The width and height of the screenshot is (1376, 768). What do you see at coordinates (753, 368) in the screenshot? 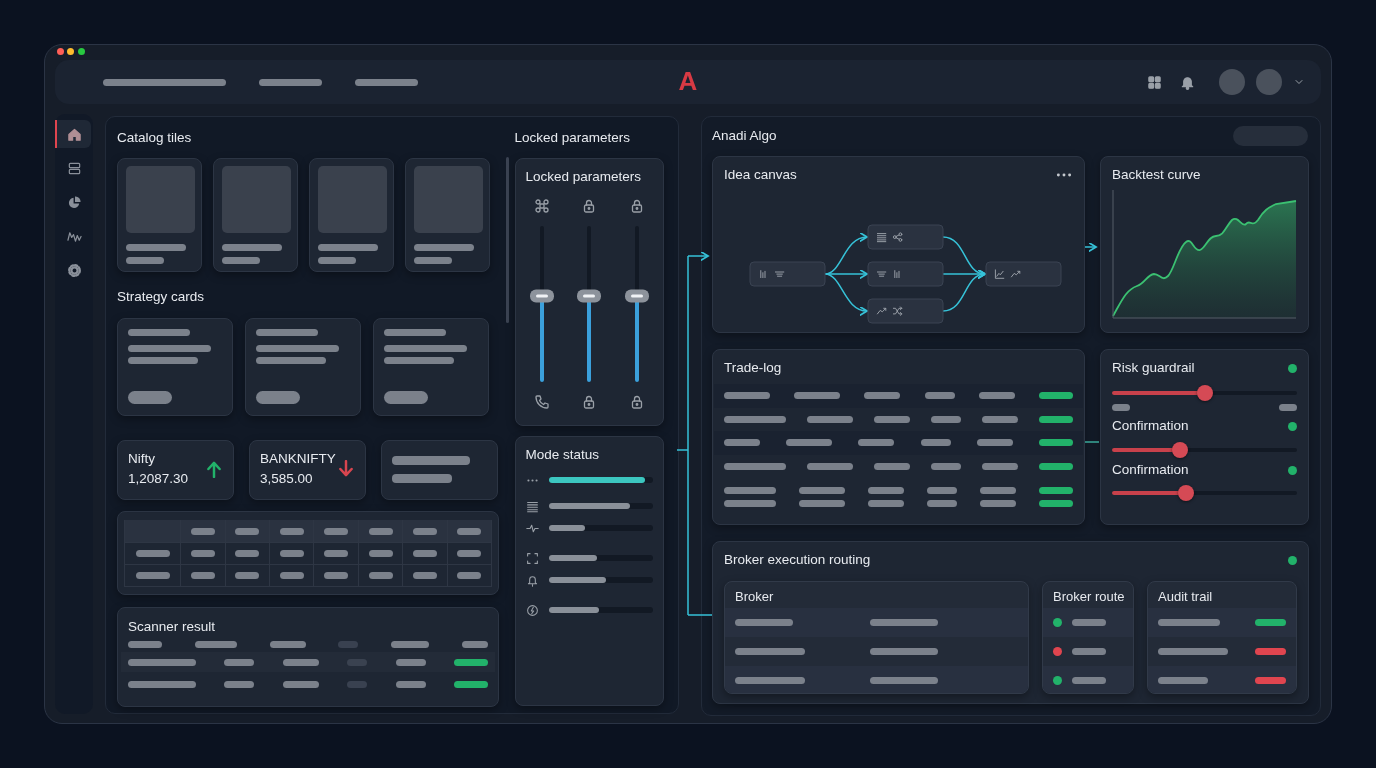
I see `card-title: Trade-log` at bounding box center [753, 368].